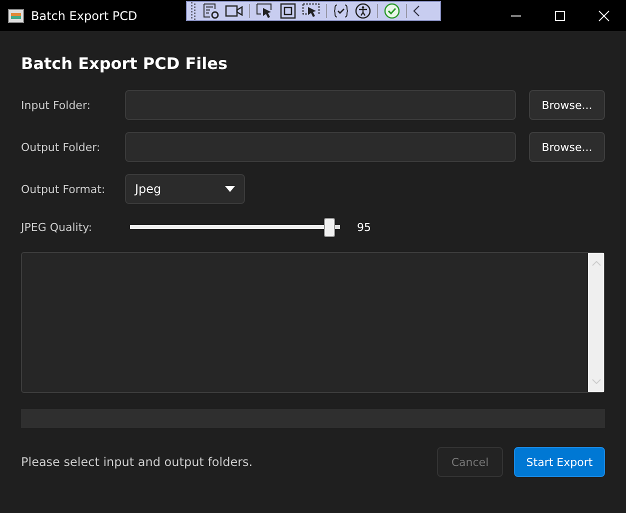  Describe the element at coordinates (604, 16) in the screenshot. I see `close-icon` at that location.